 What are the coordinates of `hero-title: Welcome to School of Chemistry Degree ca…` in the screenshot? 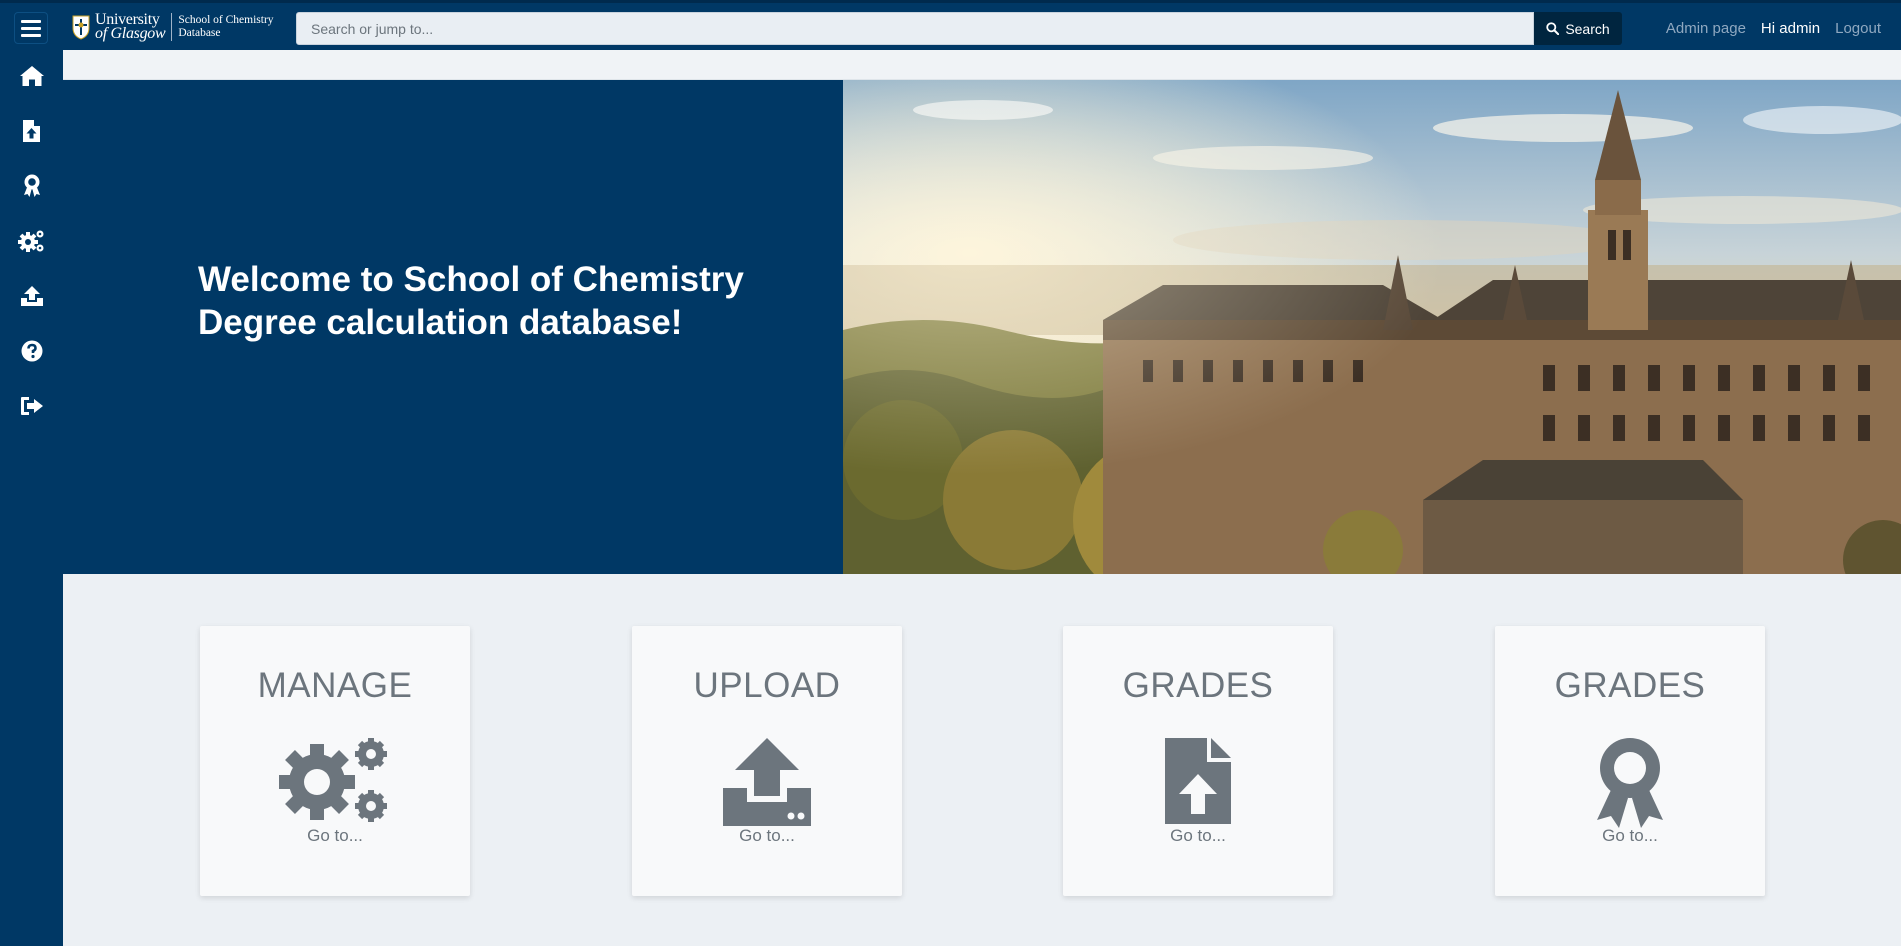 It's located at (471, 301).